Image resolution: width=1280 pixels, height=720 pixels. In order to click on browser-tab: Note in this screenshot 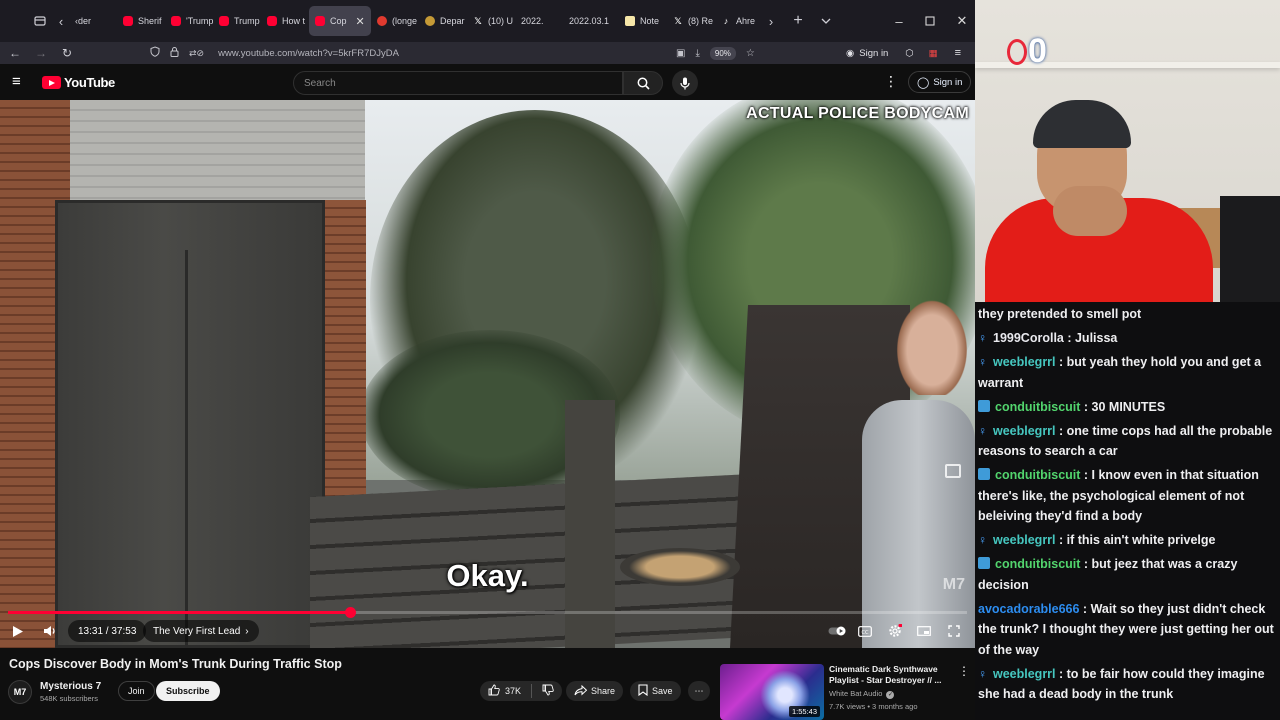, I will do `click(643, 21)`.